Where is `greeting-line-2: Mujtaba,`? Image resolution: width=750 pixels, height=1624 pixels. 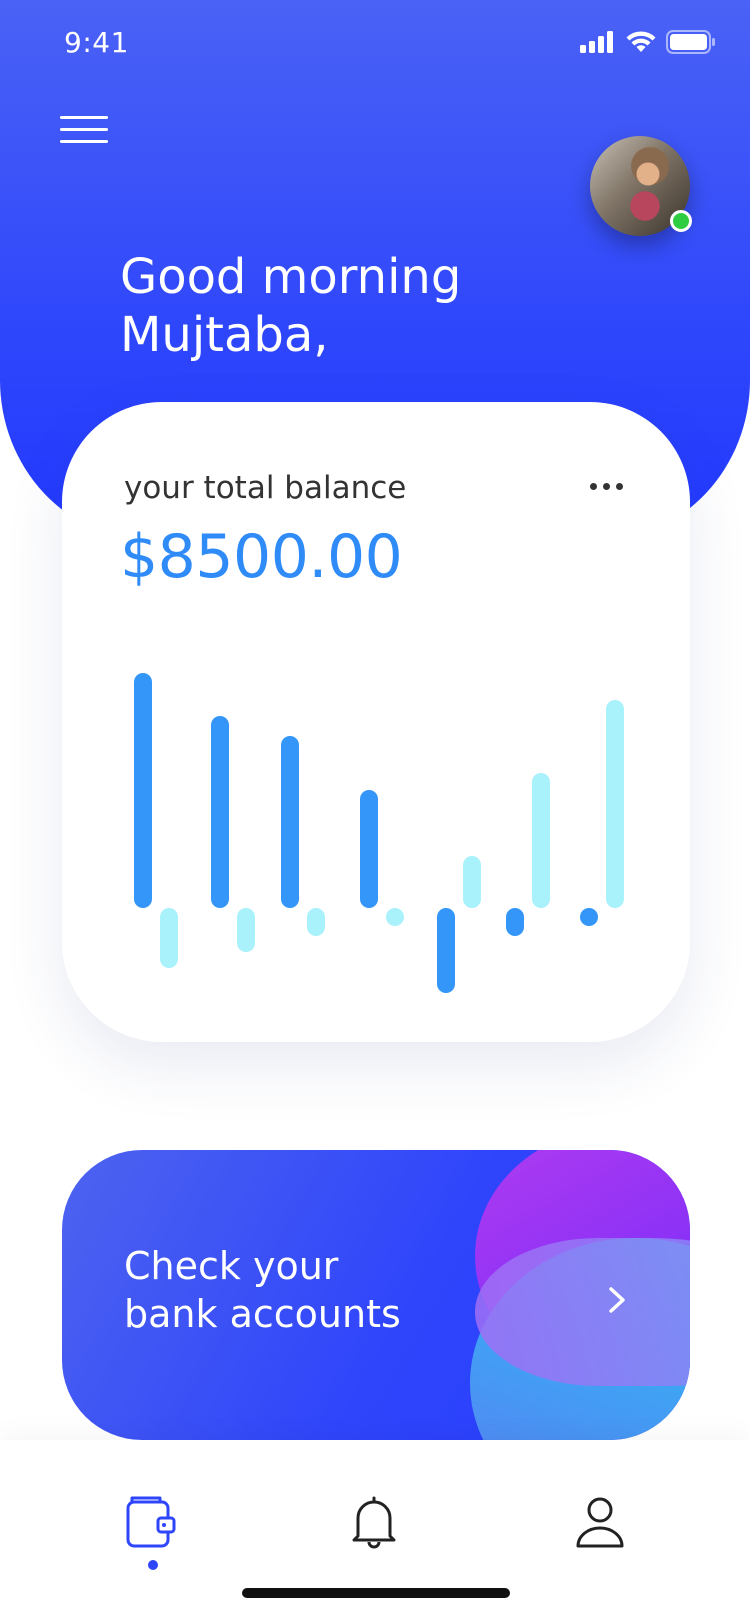
greeting-line-2: Mujtaba, is located at coordinates (224, 335).